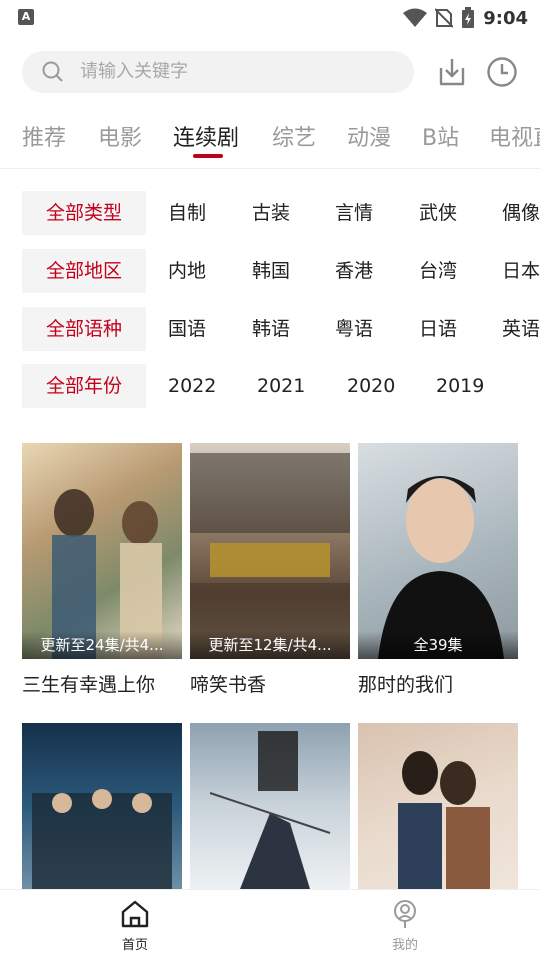 The width and height of the screenshot is (540, 961). What do you see at coordinates (44, 136) in the screenshot?
I see `tab-recommend: 推荐` at bounding box center [44, 136].